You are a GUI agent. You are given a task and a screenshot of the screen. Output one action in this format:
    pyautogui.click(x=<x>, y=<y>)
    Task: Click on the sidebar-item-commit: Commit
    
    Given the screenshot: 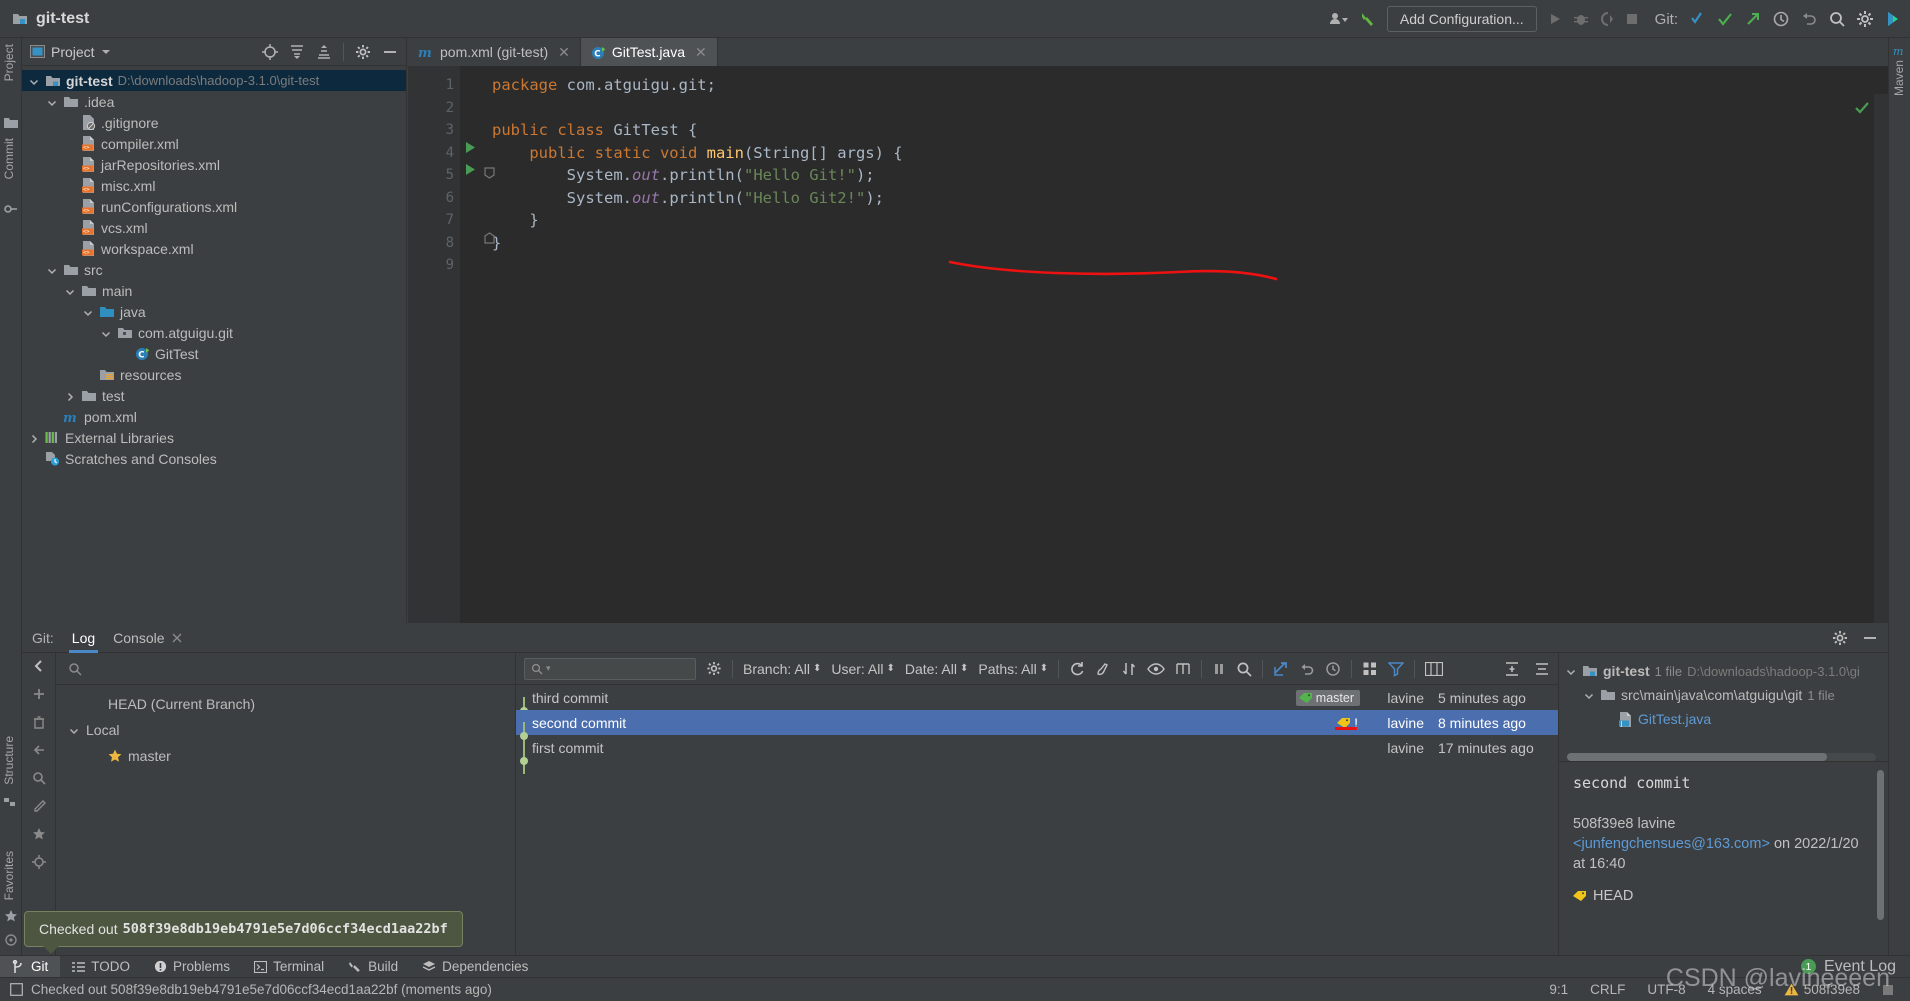 What is the action you would take?
    pyautogui.click(x=9, y=158)
    